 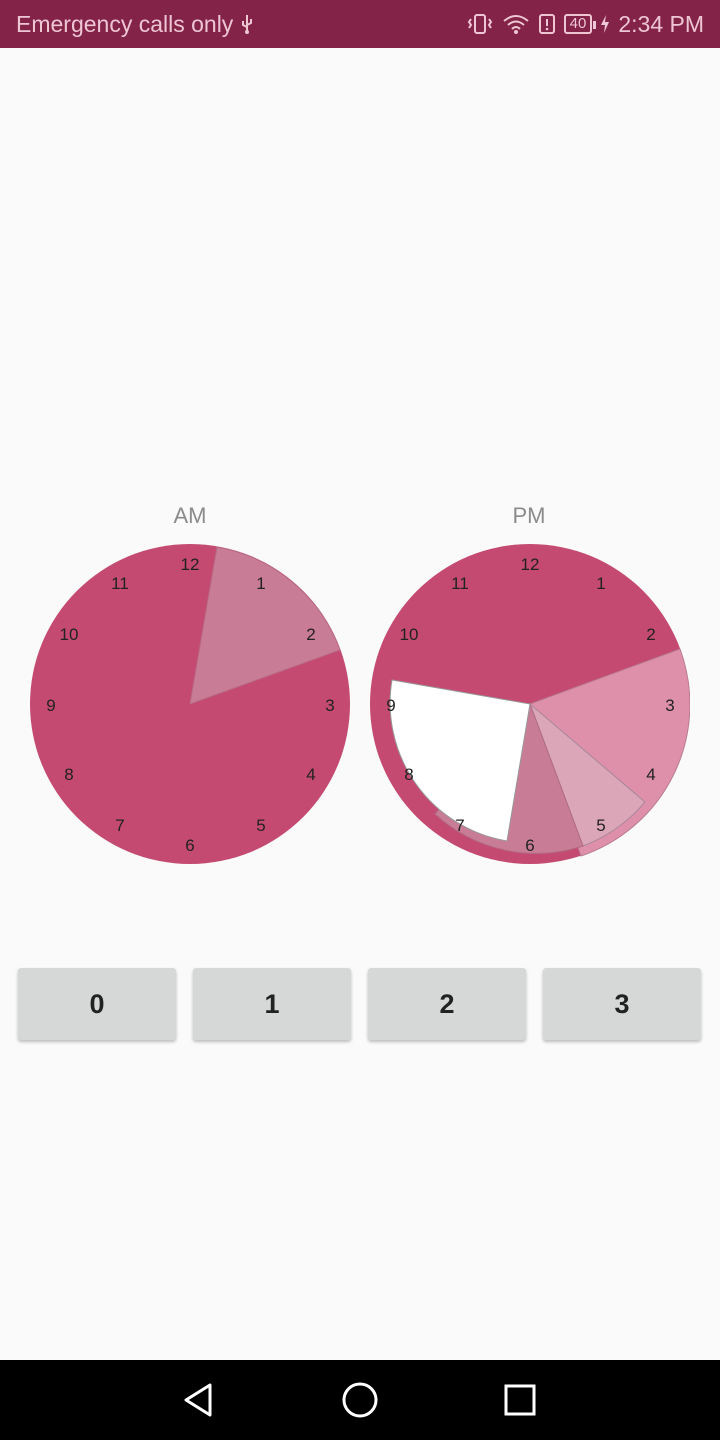 I want to click on charging-icon, so click(x=605, y=24).